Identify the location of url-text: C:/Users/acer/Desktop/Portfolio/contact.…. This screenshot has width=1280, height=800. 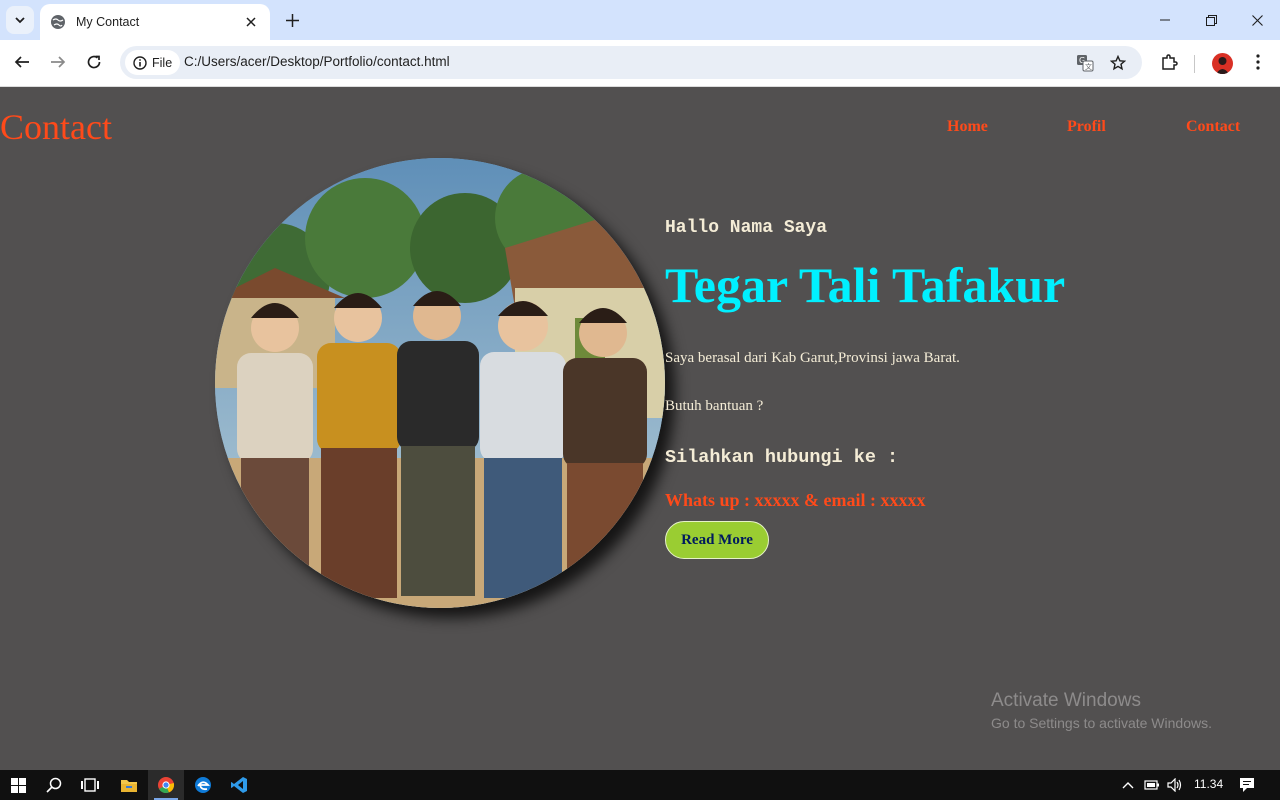
(317, 61).